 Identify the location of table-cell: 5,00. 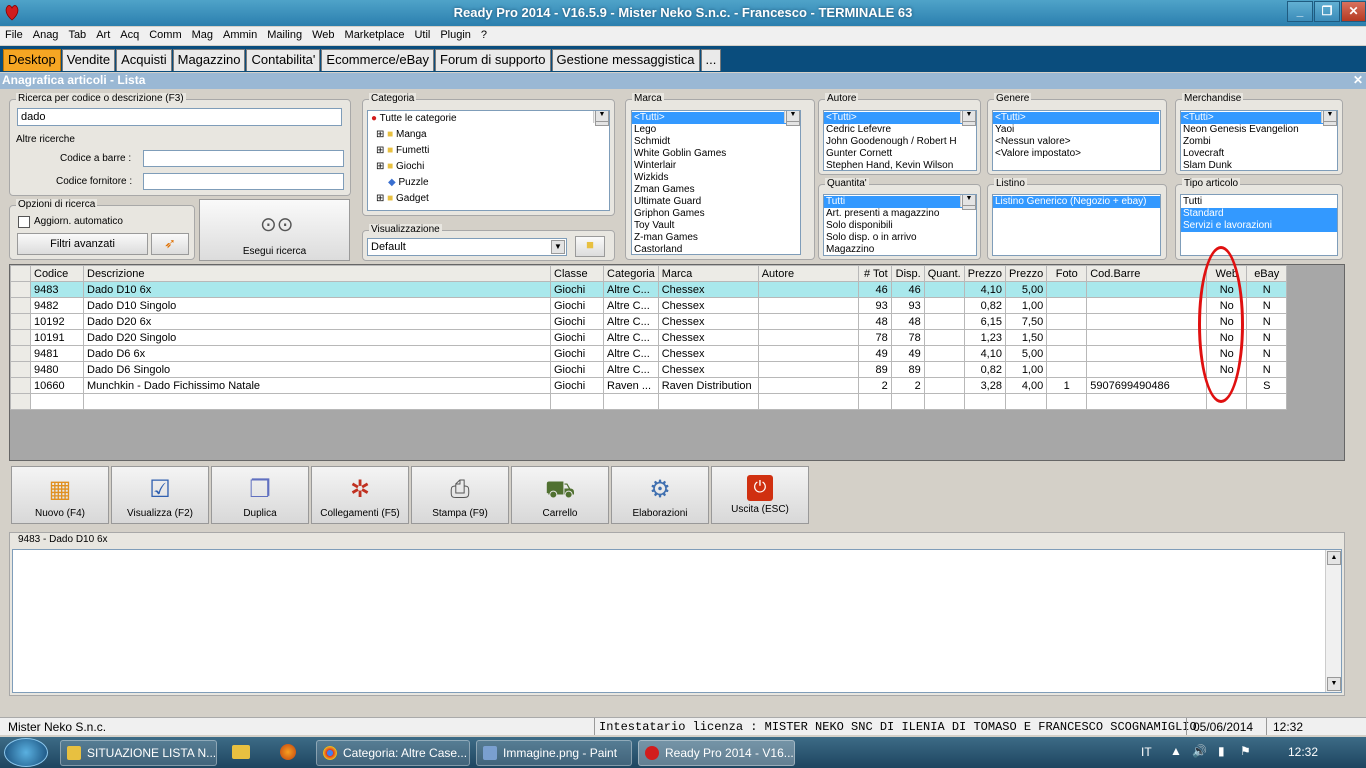
(1026, 289).